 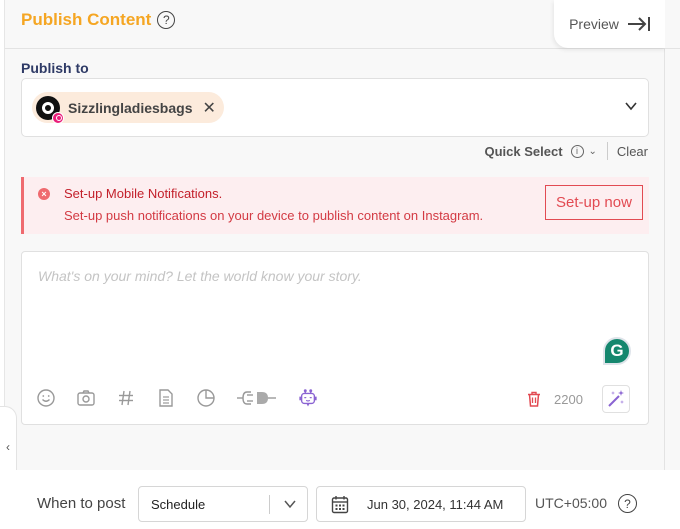 What do you see at coordinates (50, 109) in the screenshot?
I see `avatar` at bounding box center [50, 109].